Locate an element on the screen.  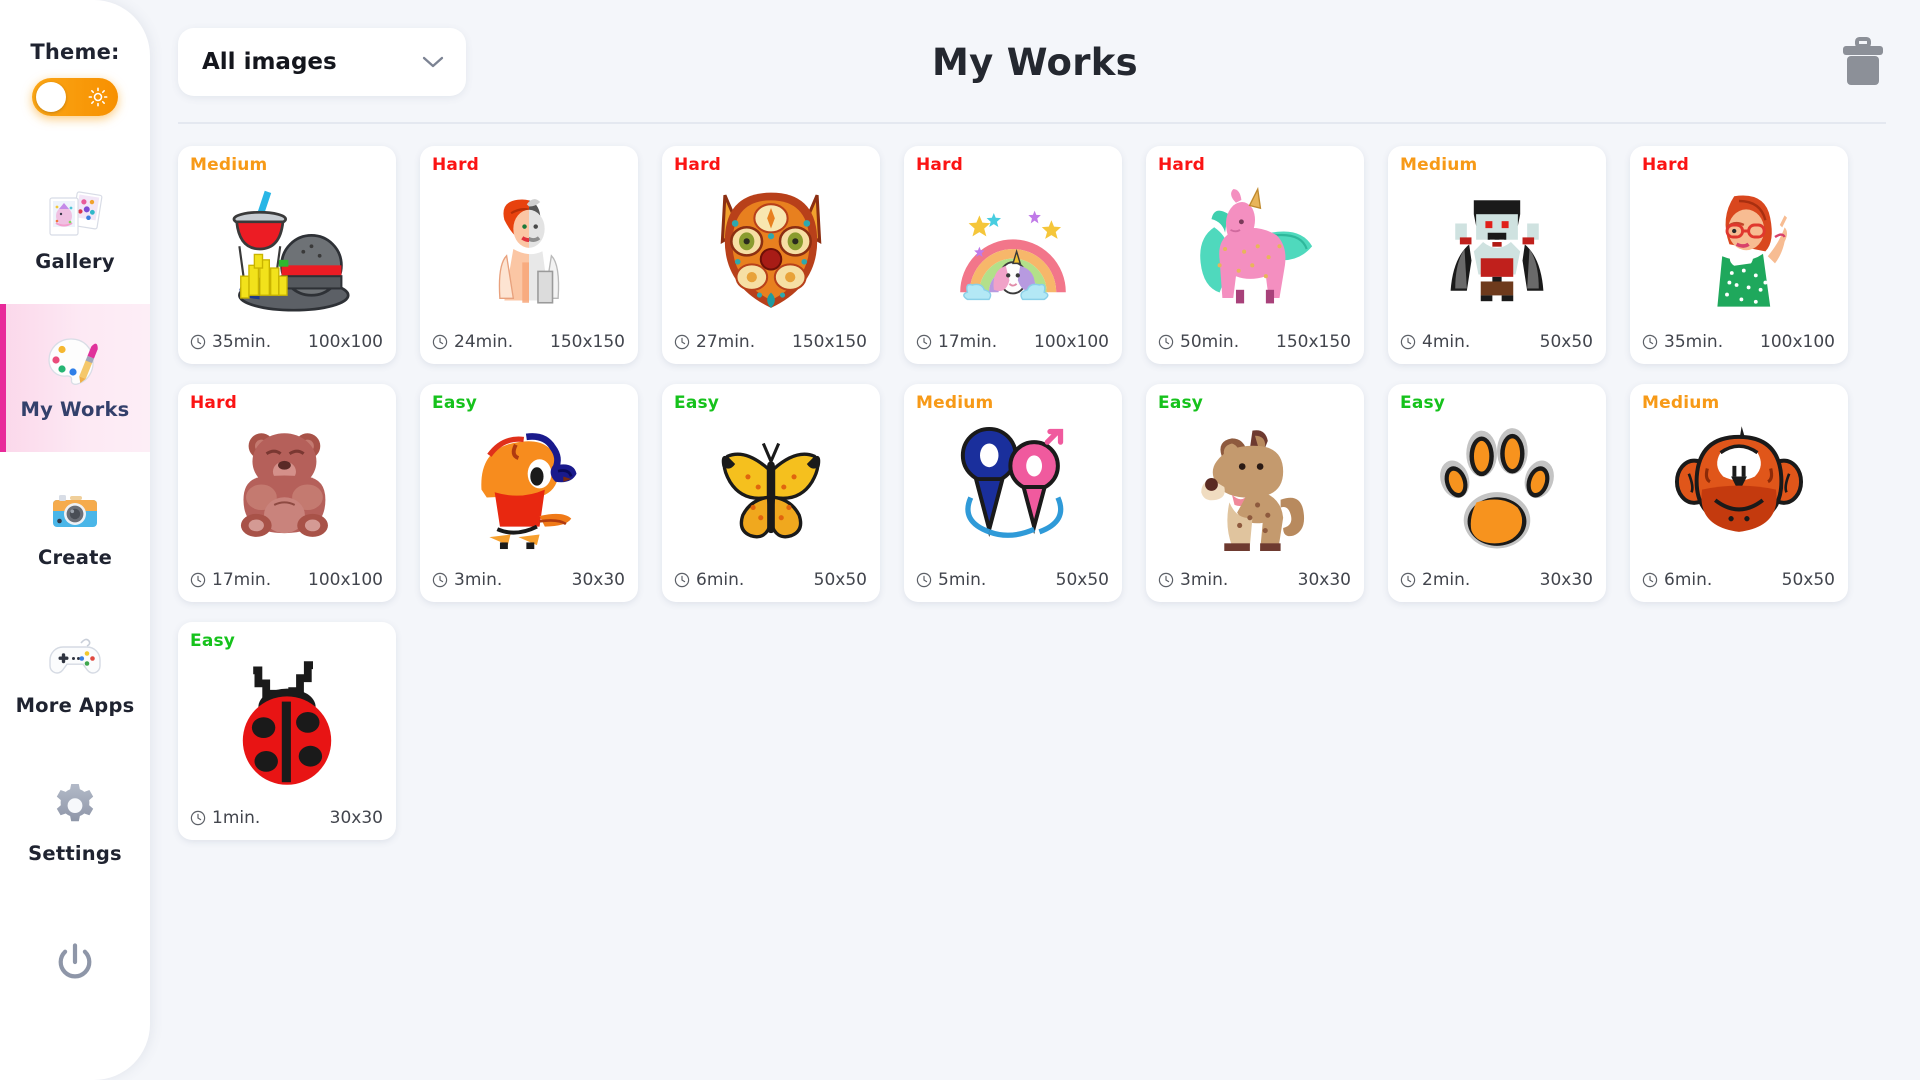
trash-icon is located at coordinates (1863, 62).